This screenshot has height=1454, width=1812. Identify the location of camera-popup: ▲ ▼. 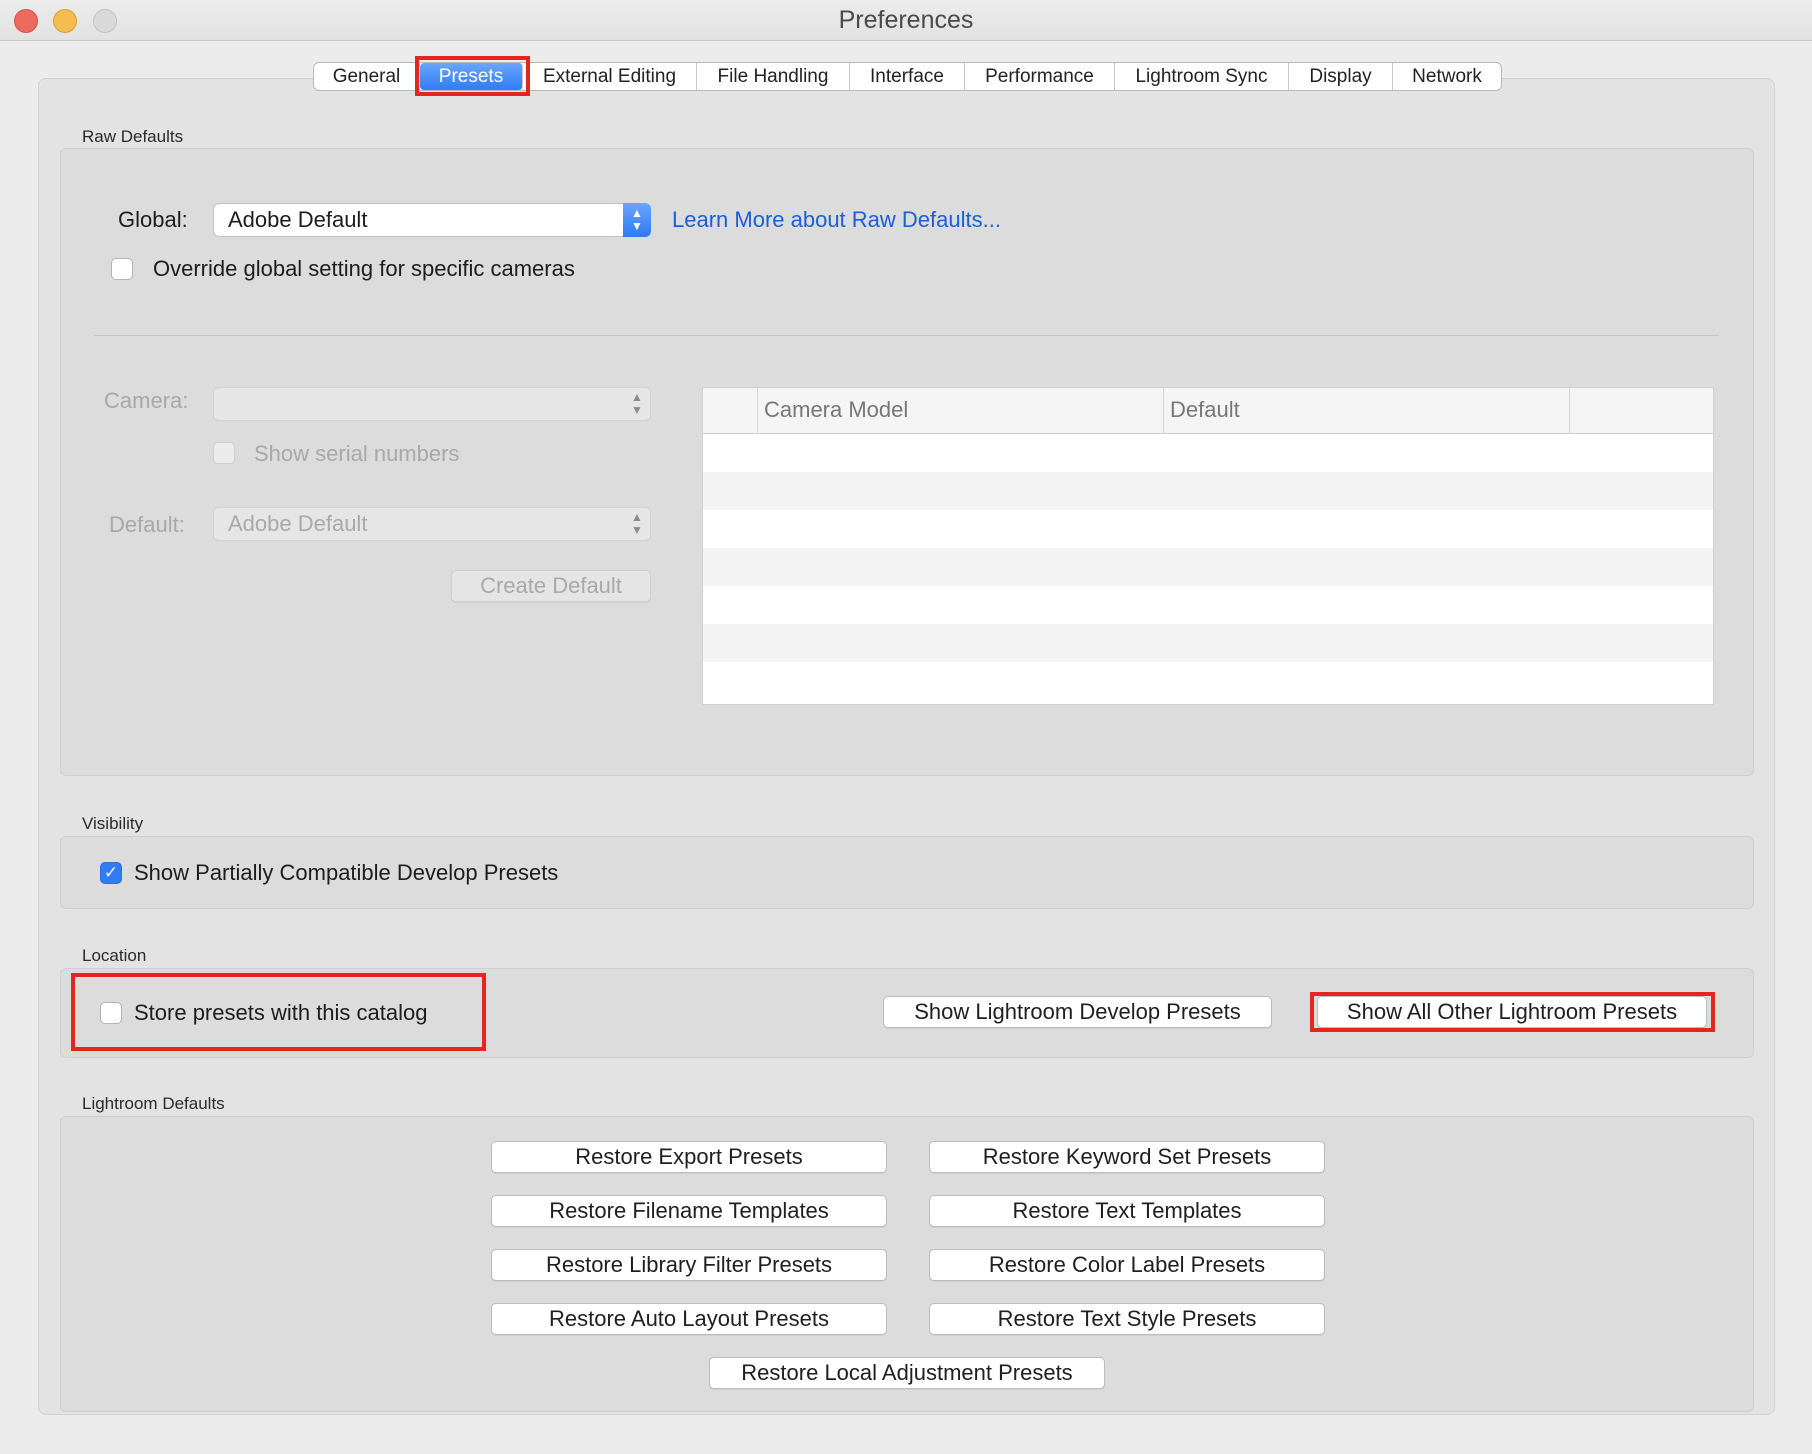
(432, 404).